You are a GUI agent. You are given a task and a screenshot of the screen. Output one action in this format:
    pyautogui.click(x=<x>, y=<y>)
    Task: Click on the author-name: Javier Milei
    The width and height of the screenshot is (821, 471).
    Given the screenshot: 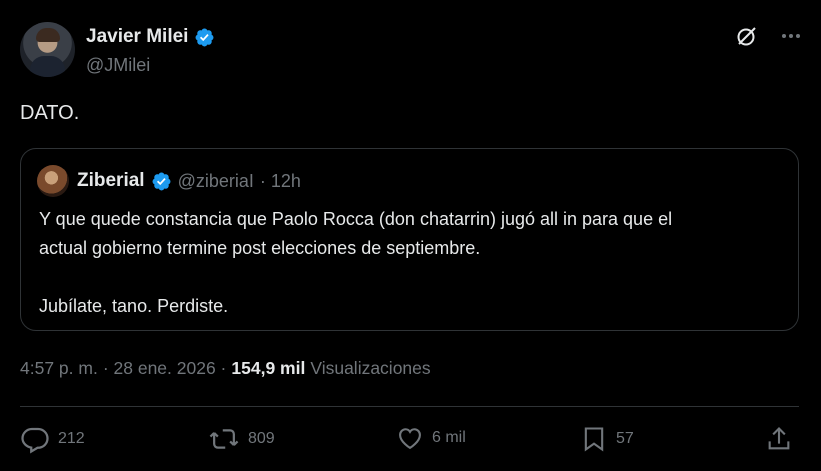 What is the action you would take?
    pyautogui.click(x=137, y=37)
    